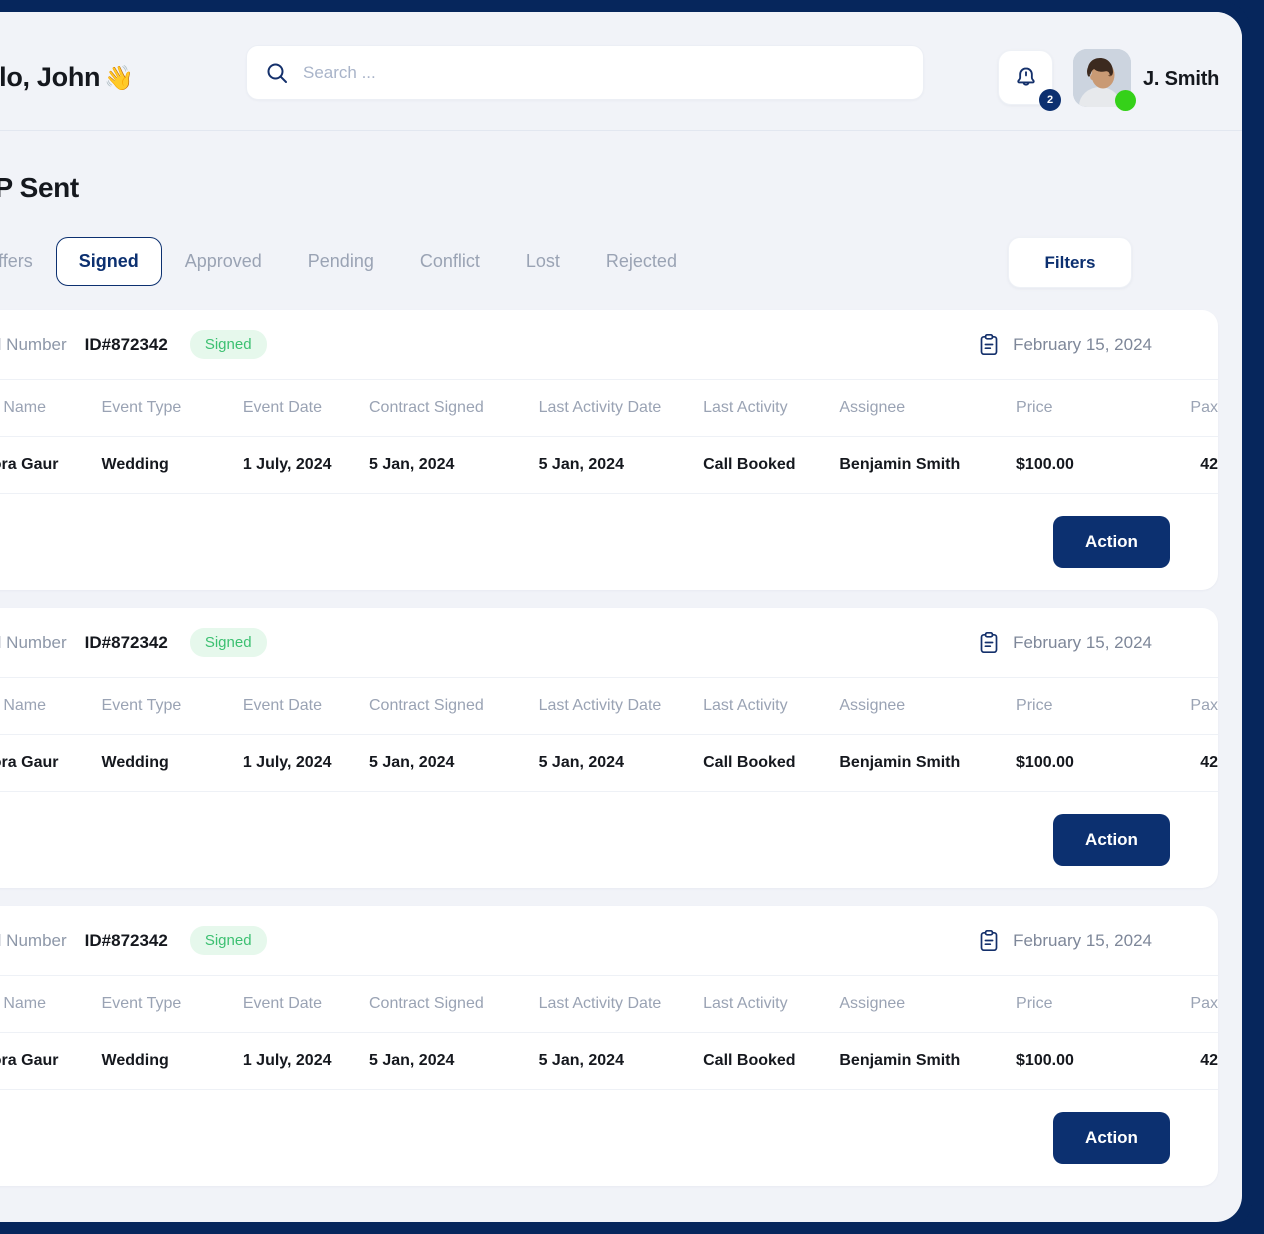 The image size is (1264, 1234). I want to click on filters-button: Filters, so click(1070, 262).